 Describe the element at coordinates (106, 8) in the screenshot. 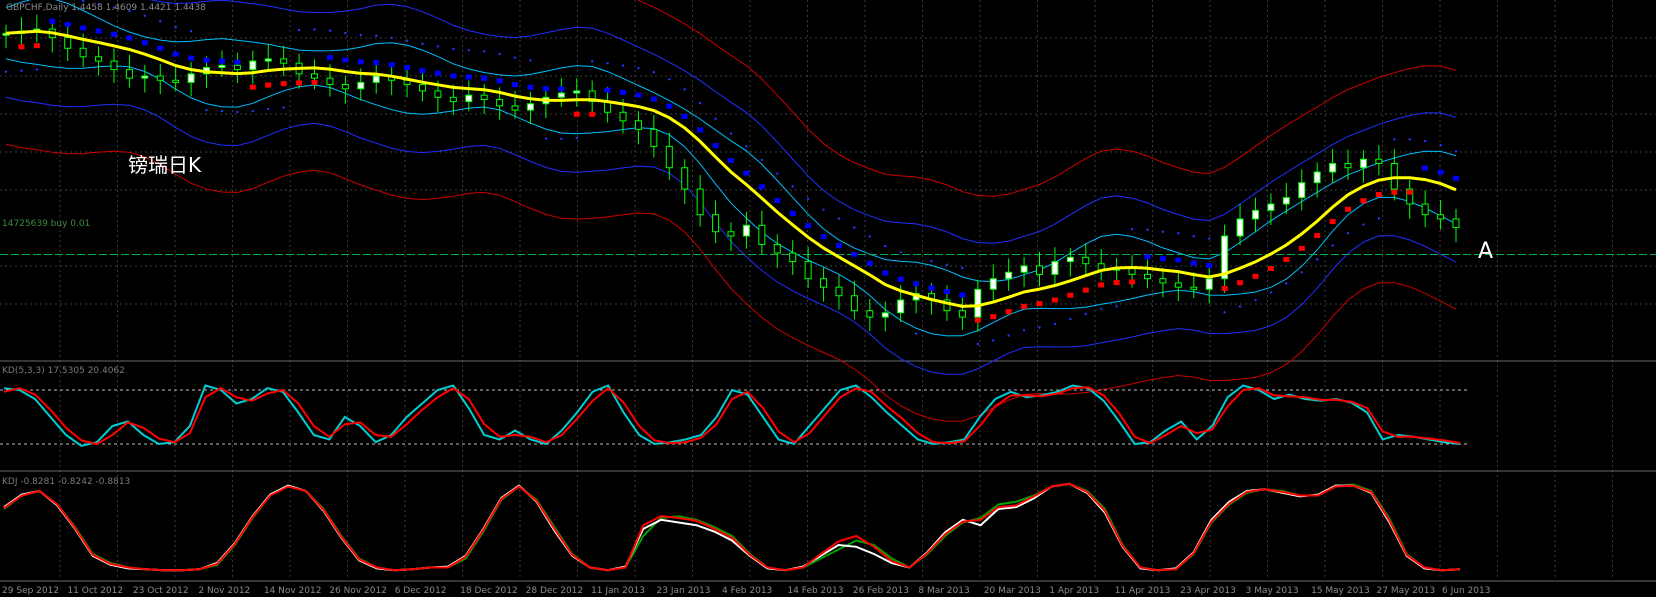

I see `symbol-header: GBPCHF,Daily 1.4458 1.4609 1.4421 1.4438` at that location.